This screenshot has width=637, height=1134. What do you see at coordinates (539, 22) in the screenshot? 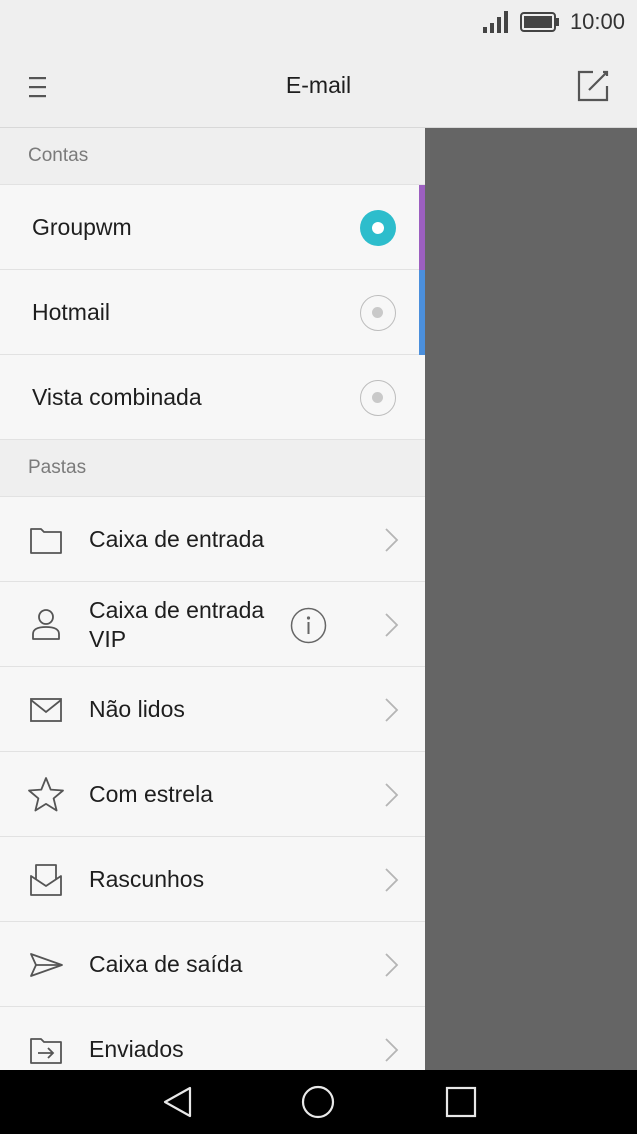
I see `battery-icon` at bounding box center [539, 22].